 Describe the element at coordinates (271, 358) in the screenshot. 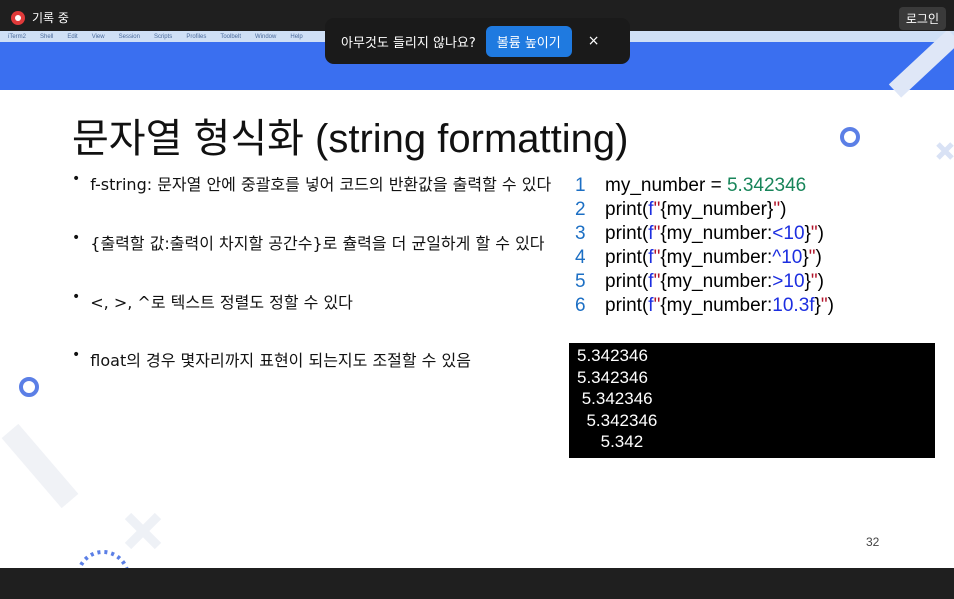

I see `bullet-item: • float의 경우 몇자리까지 표현이 되는지도 조절할 수 있음` at that location.